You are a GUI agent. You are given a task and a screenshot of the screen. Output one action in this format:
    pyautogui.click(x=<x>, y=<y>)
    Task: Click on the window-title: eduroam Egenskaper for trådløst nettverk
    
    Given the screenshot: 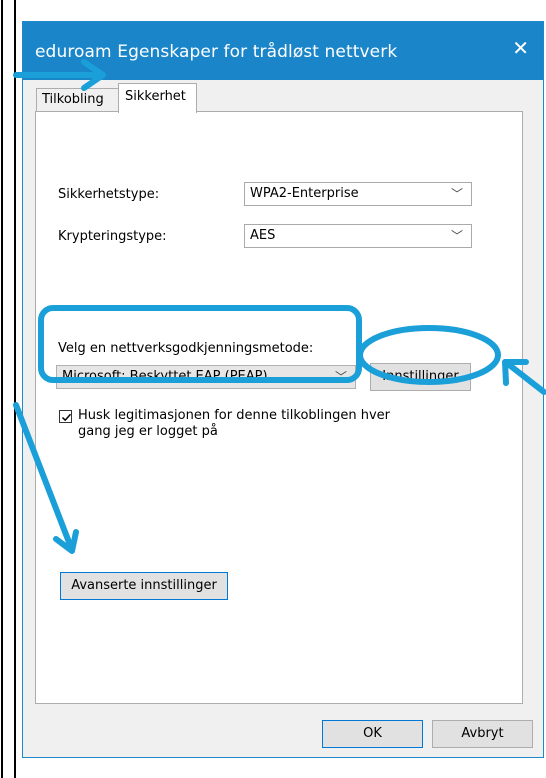 What is the action you would take?
    pyautogui.click(x=216, y=52)
    